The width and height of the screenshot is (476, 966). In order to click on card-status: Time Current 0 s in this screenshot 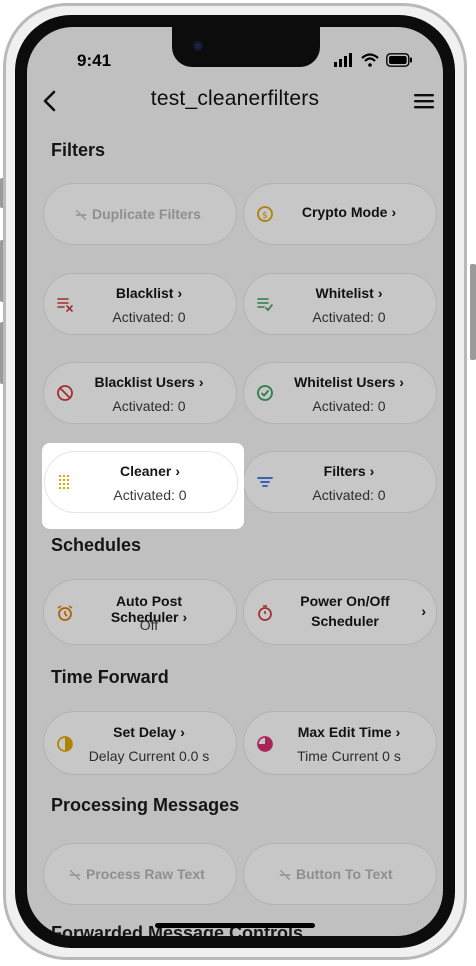, I will do `click(349, 756)`.